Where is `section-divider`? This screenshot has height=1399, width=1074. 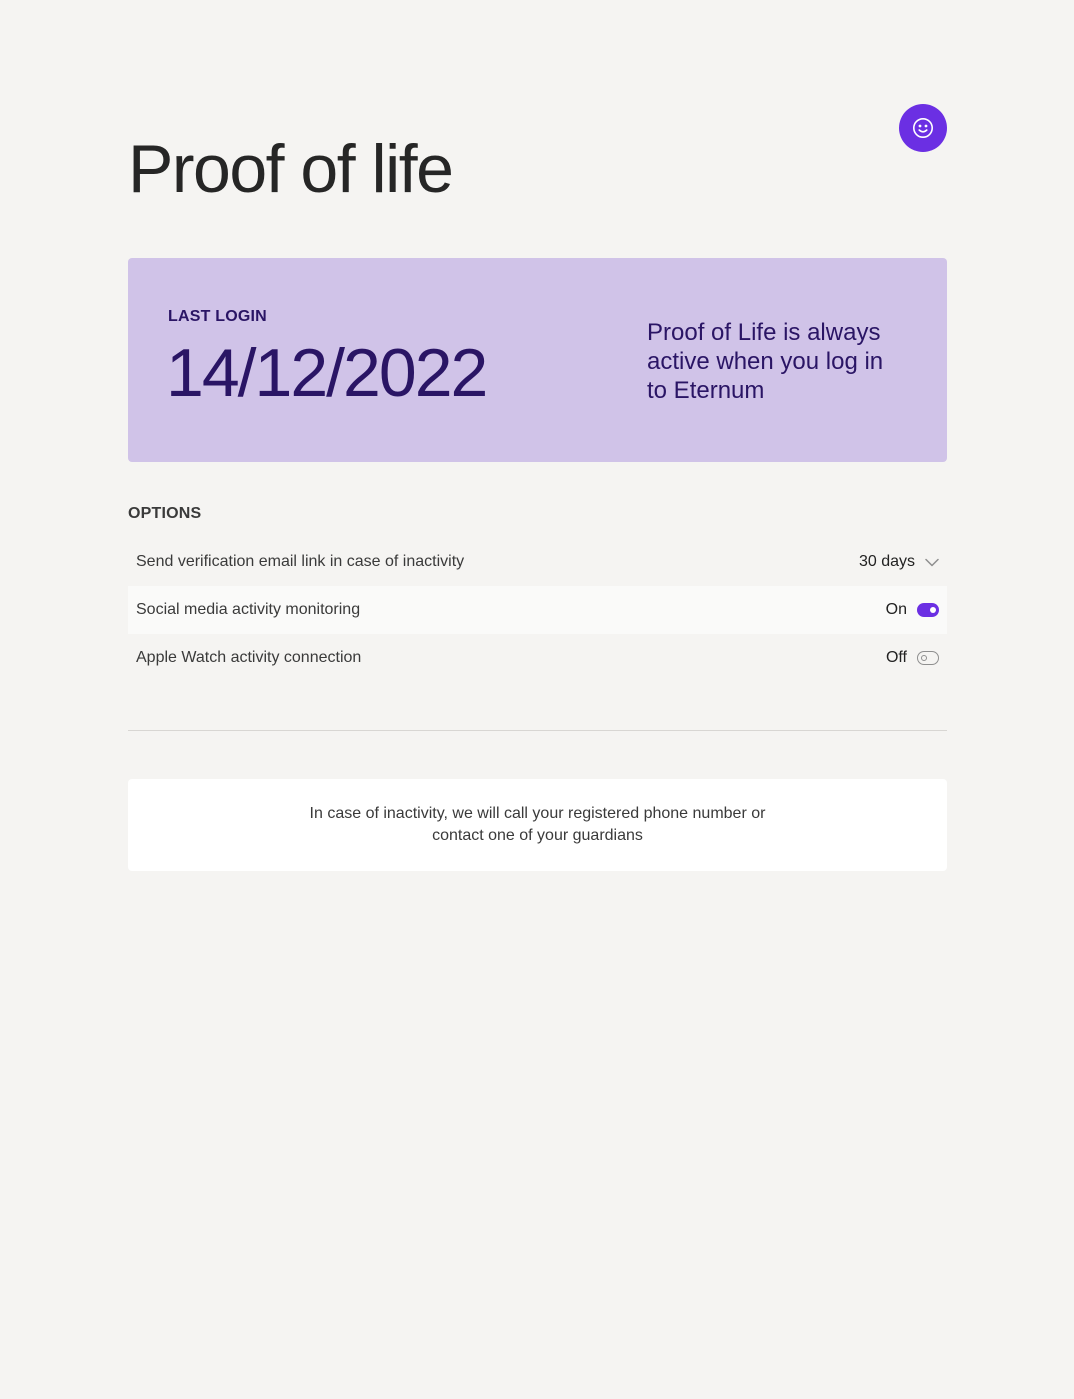
section-divider is located at coordinates (537, 730).